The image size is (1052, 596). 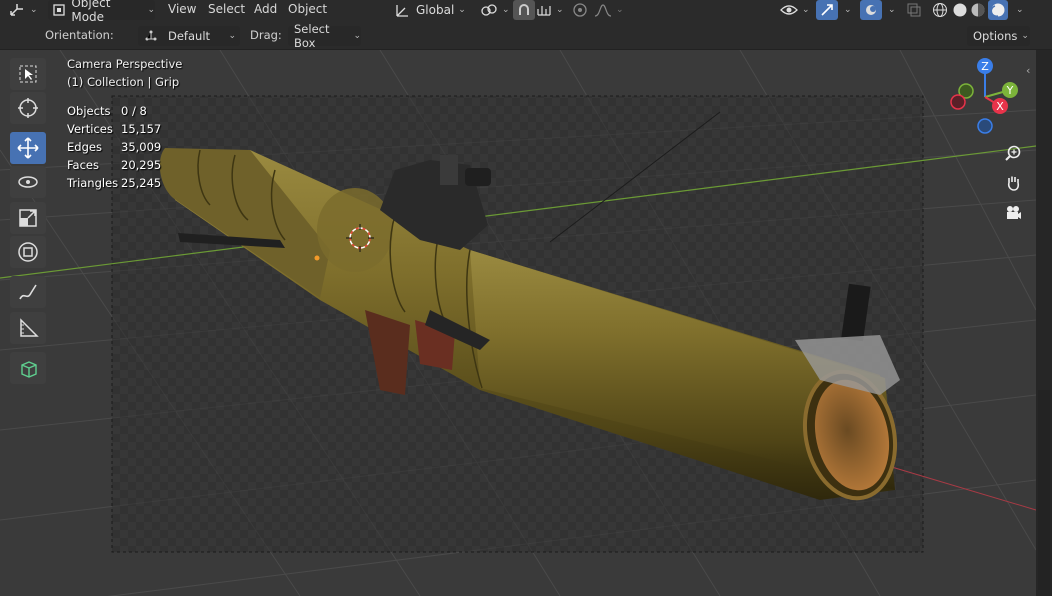 I want to click on snap-increment-icon, so click(x=544, y=11).